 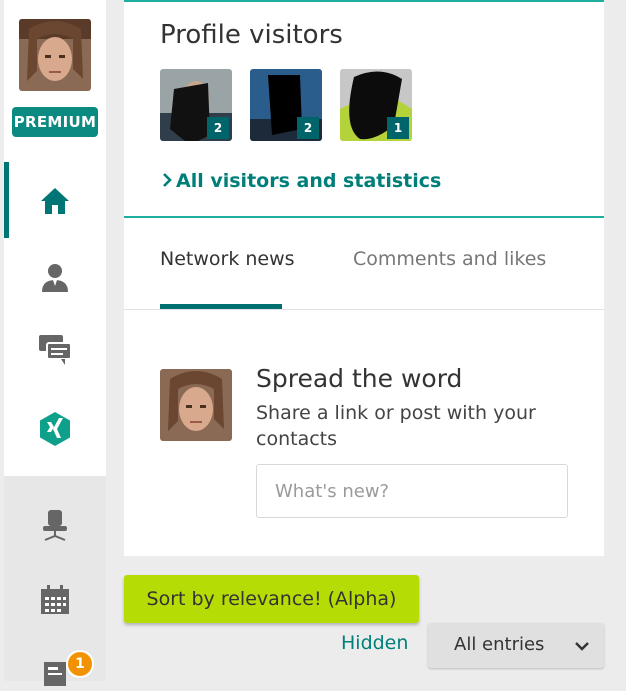 What do you see at coordinates (6, 200) in the screenshot?
I see `active-nav-indicator` at bounding box center [6, 200].